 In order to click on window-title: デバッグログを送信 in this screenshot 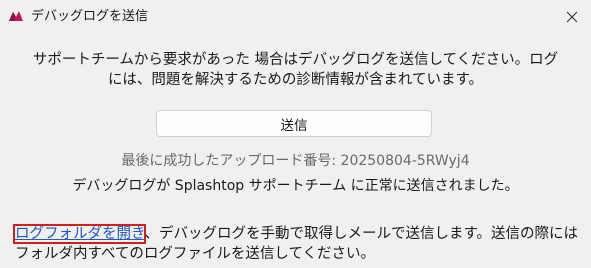, I will do `click(90, 16)`.